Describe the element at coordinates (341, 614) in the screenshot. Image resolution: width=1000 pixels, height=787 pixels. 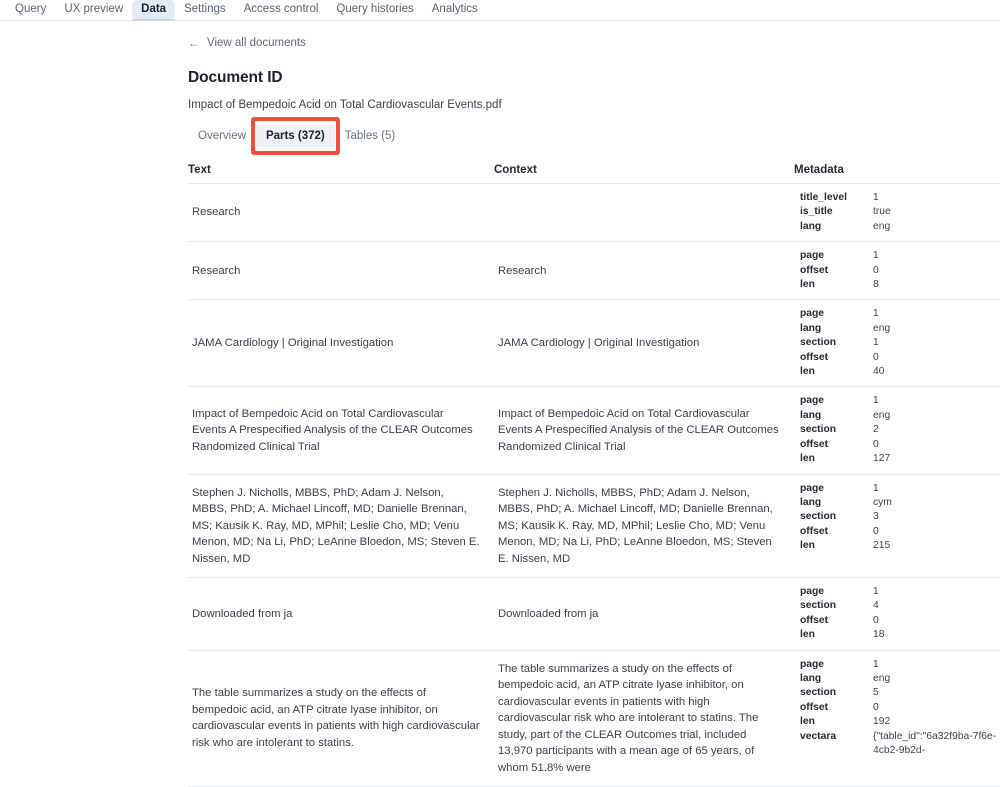
I see `cell-text: Downloaded from ja` at that location.